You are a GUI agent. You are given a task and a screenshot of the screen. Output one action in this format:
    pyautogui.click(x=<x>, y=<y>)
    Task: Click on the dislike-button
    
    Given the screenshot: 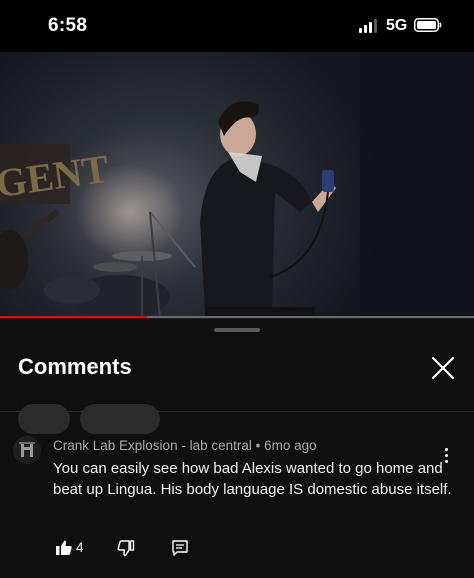 What is the action you would take?
    pyautogui.click(x=126, y=548)
    